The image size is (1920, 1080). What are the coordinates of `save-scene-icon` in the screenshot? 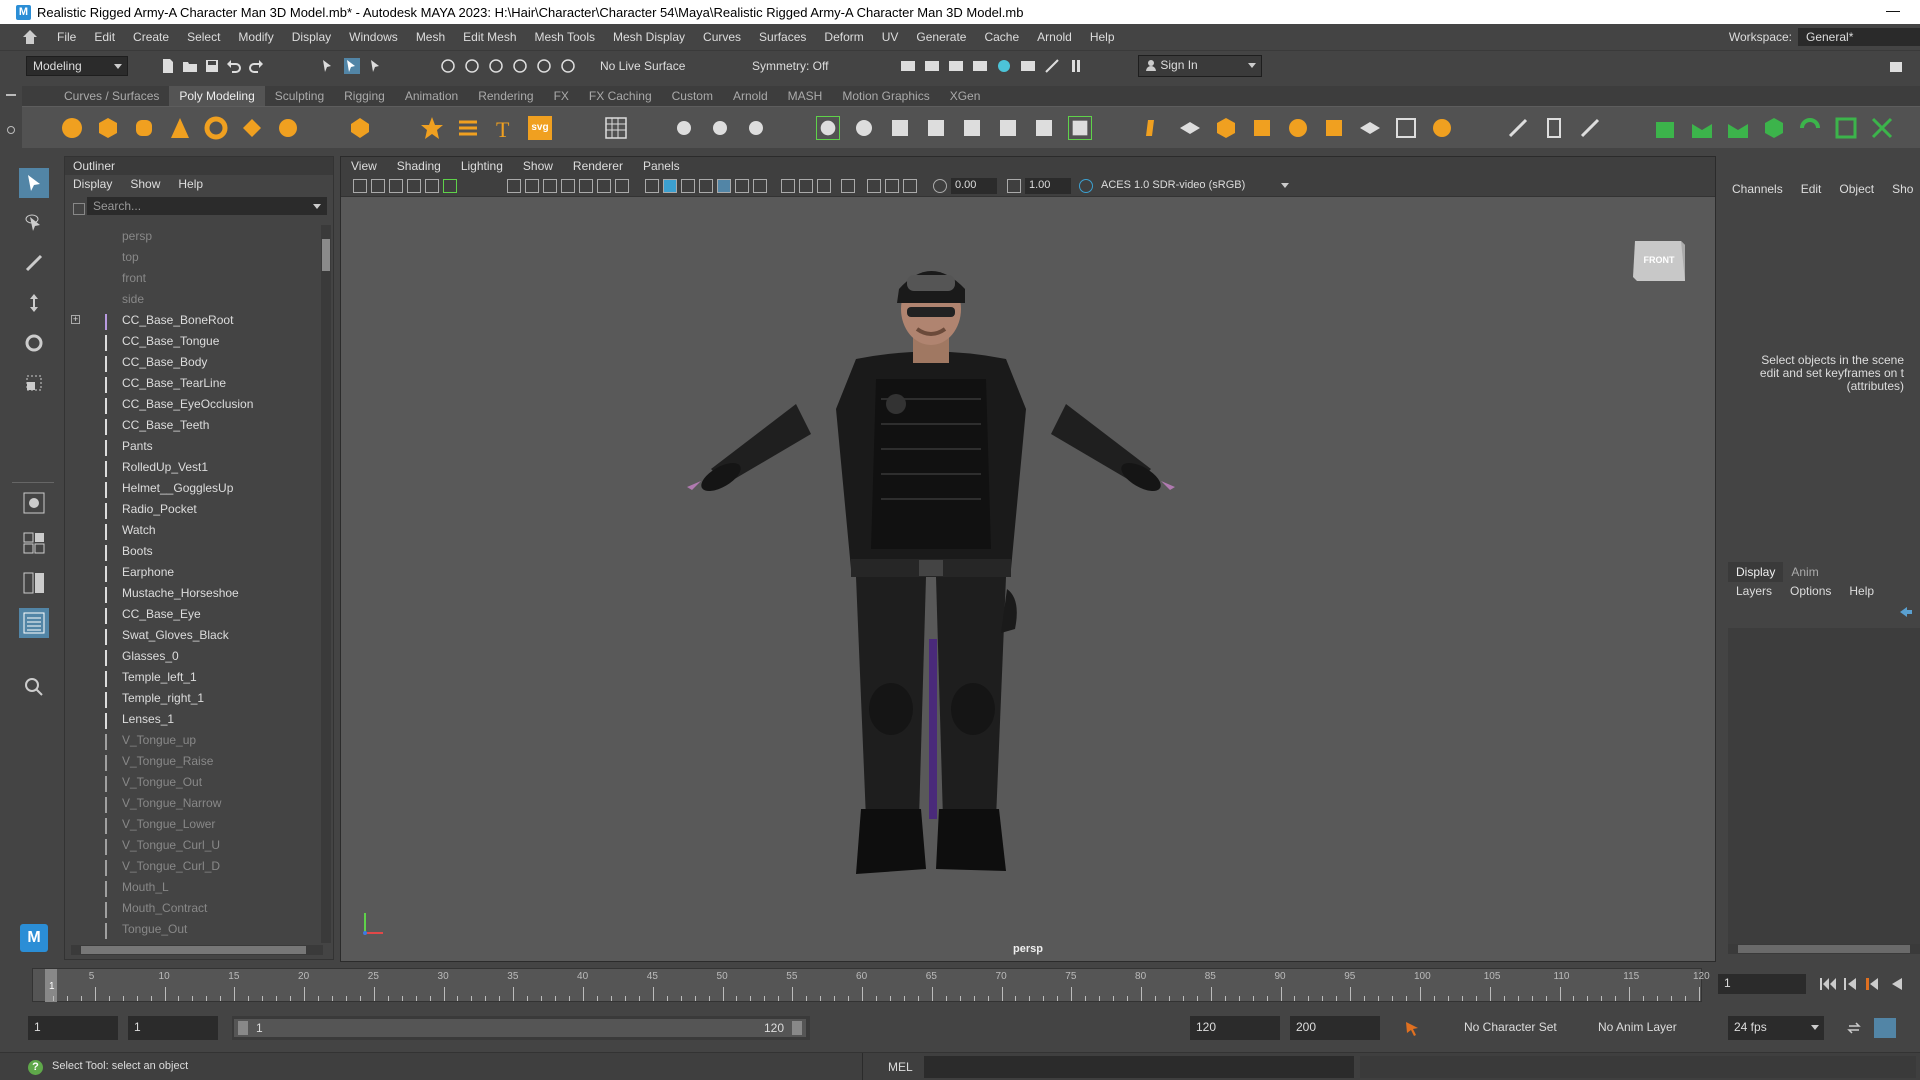 It's located at (212, 66).